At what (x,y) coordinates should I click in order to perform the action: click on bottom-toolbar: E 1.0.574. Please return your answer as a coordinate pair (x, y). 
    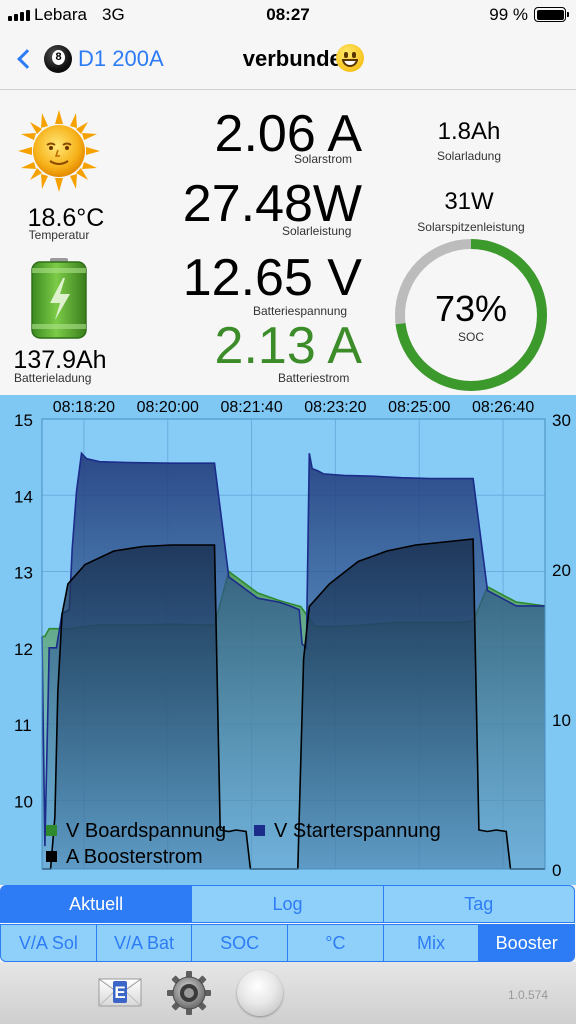
    Looking at the image, I should click on (288, 993).